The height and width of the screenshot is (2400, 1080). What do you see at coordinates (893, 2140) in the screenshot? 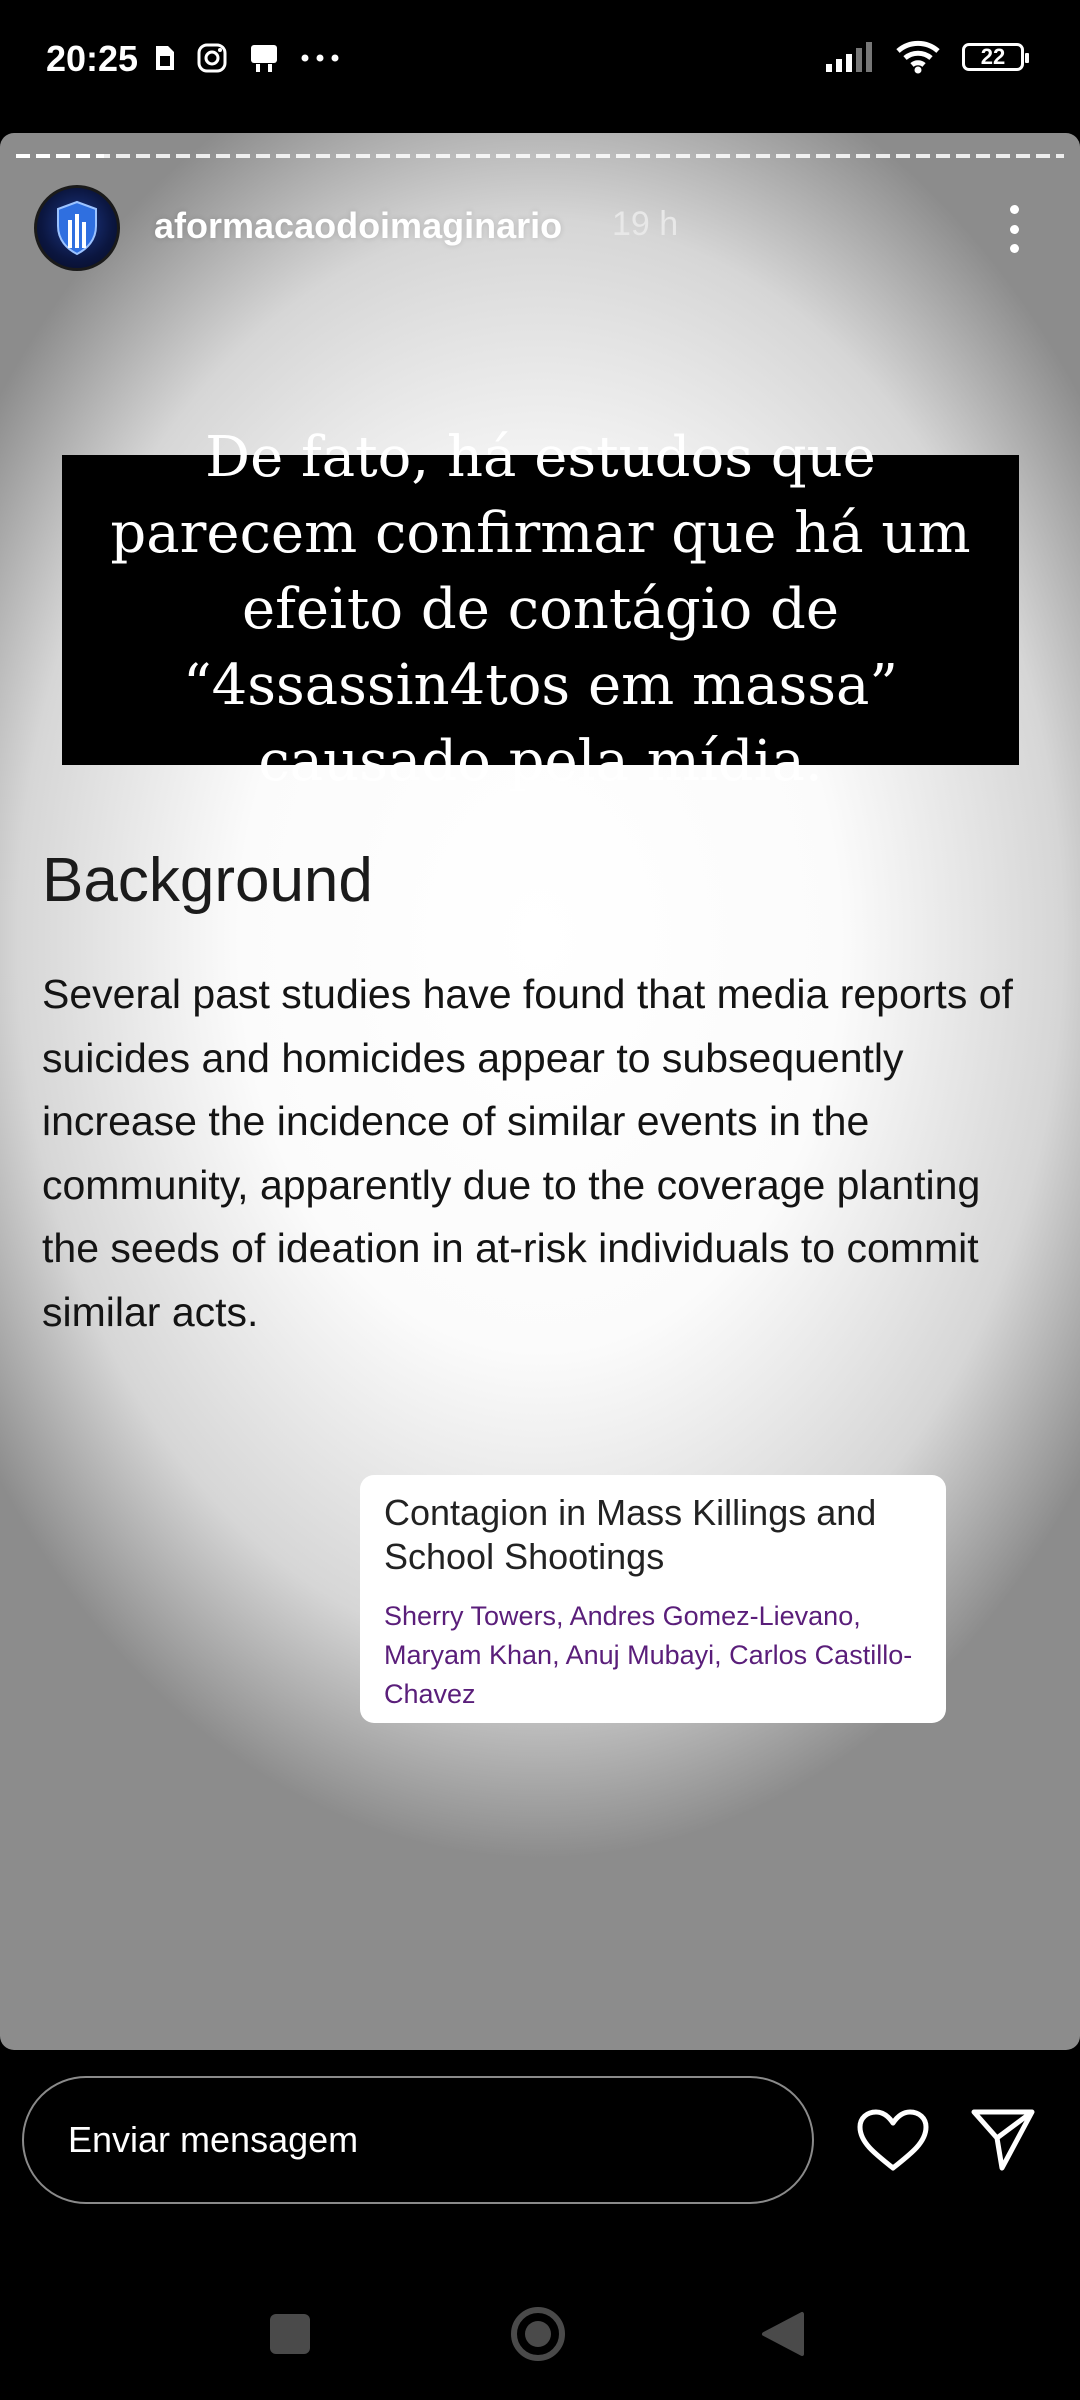
I see `heart-icon` at bounding box center [893, 2140].